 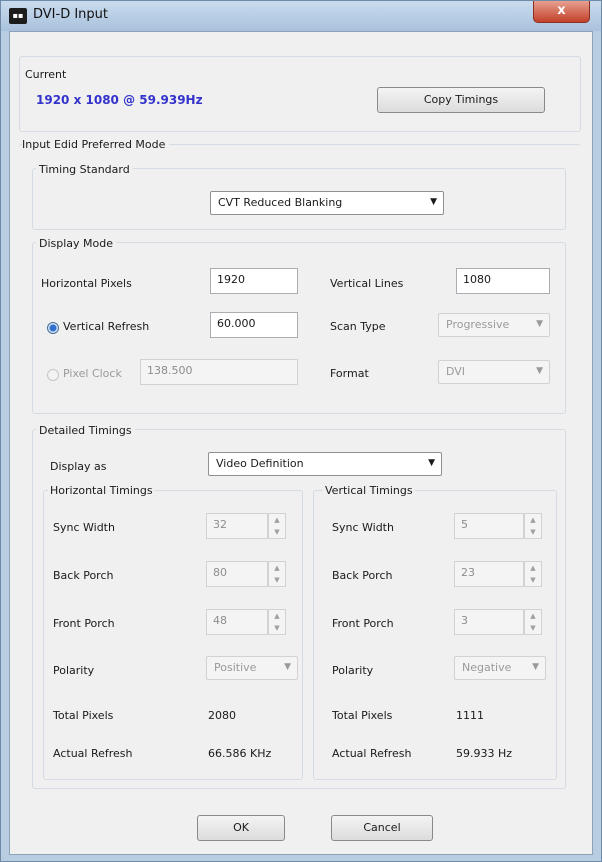 I want to click on app-icon: ▪▪, so click(x=18, y=16).